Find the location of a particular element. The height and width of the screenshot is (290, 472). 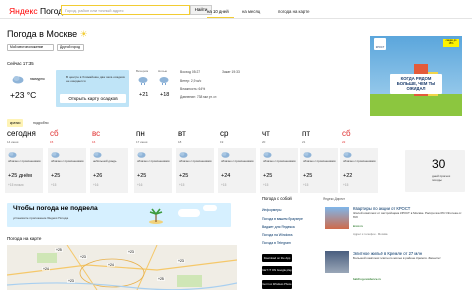

day-name: сб is located at coordinates (346, 133).